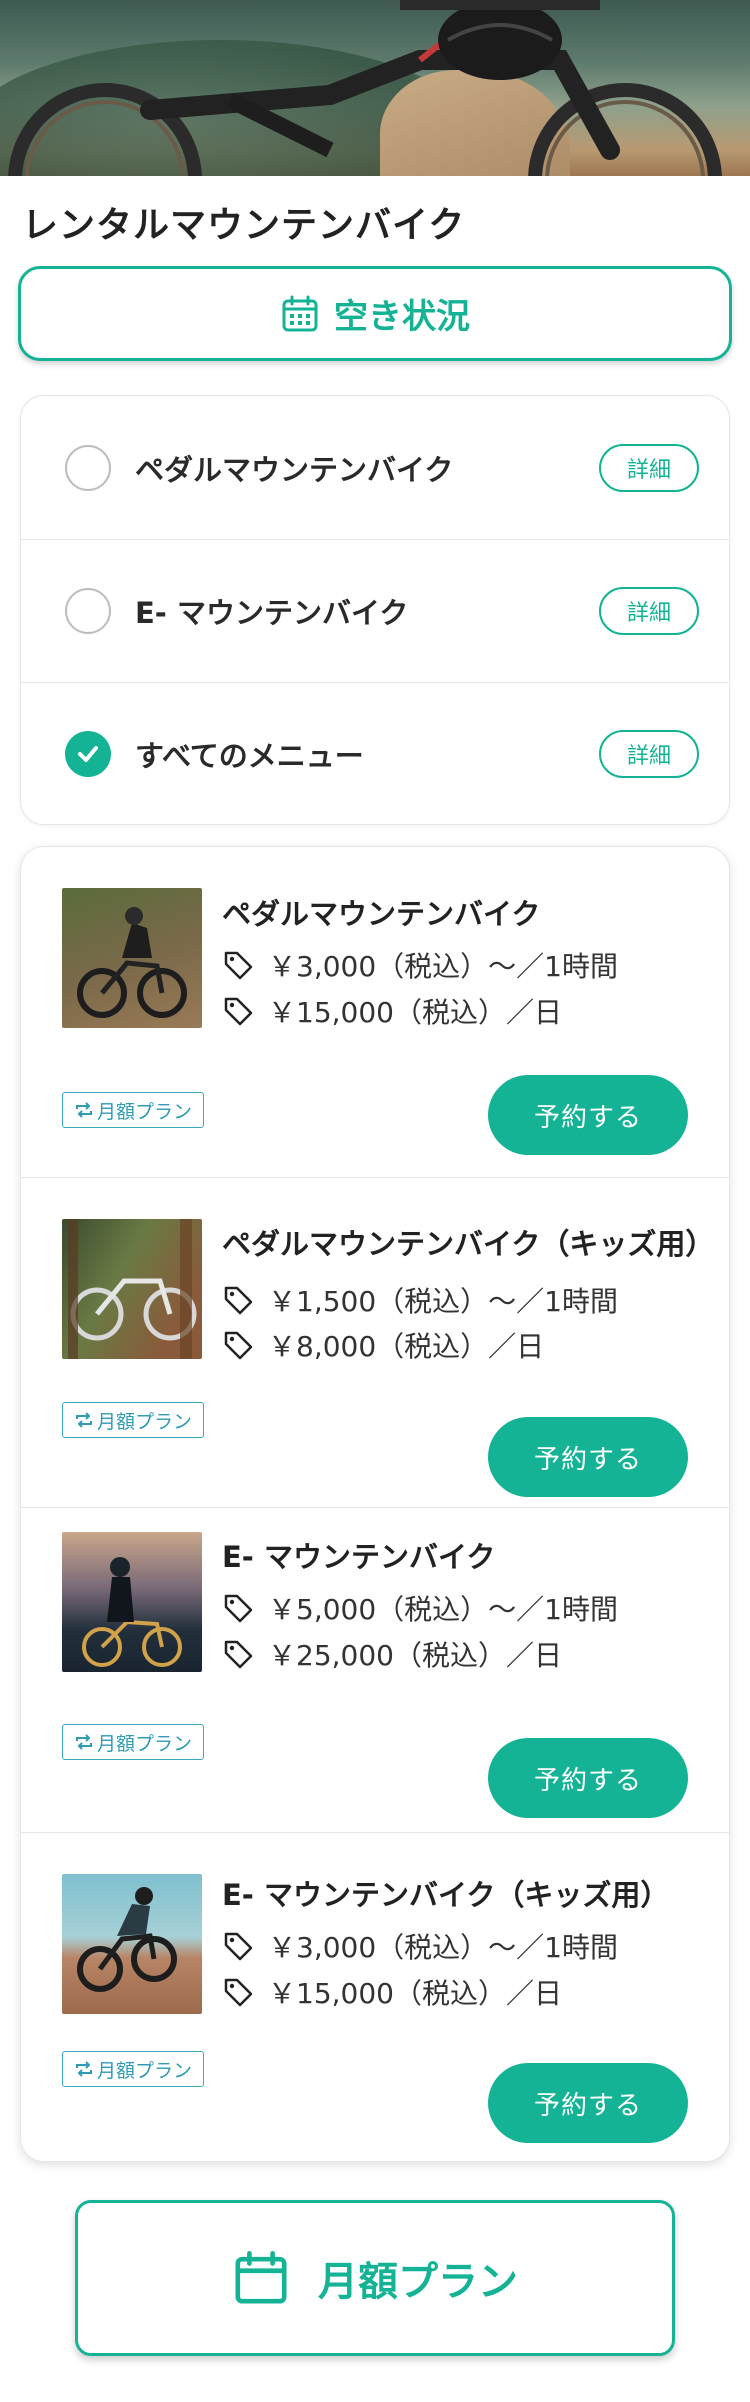  I want to click on availability-button: 空き状況, so click(375, 313).